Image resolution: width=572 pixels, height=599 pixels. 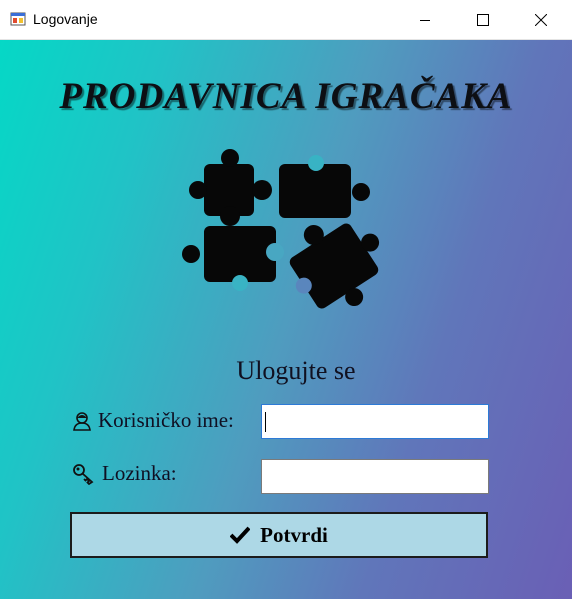 I want to click on close-button, so click(x=541, y=20).